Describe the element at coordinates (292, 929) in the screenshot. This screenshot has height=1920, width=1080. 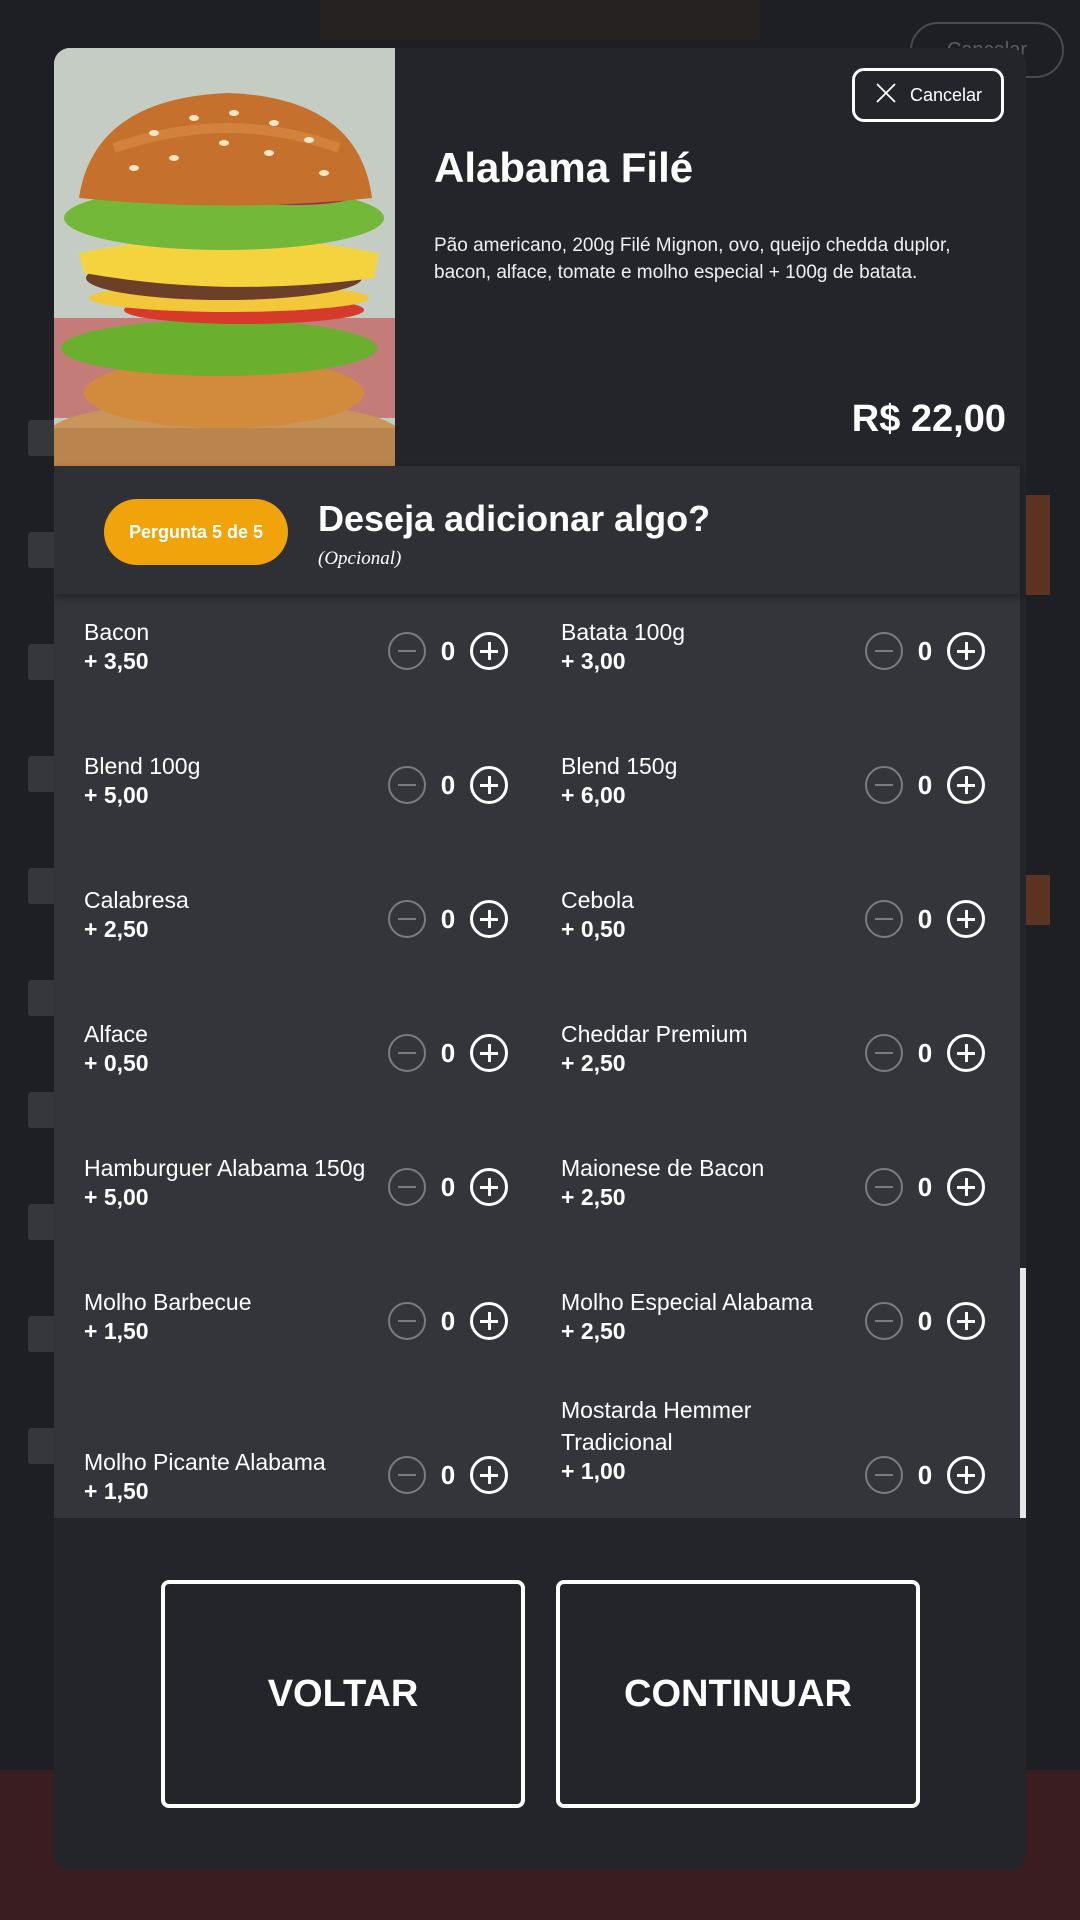
I see `option-item: Calabresa + 2,50 0` at that location.